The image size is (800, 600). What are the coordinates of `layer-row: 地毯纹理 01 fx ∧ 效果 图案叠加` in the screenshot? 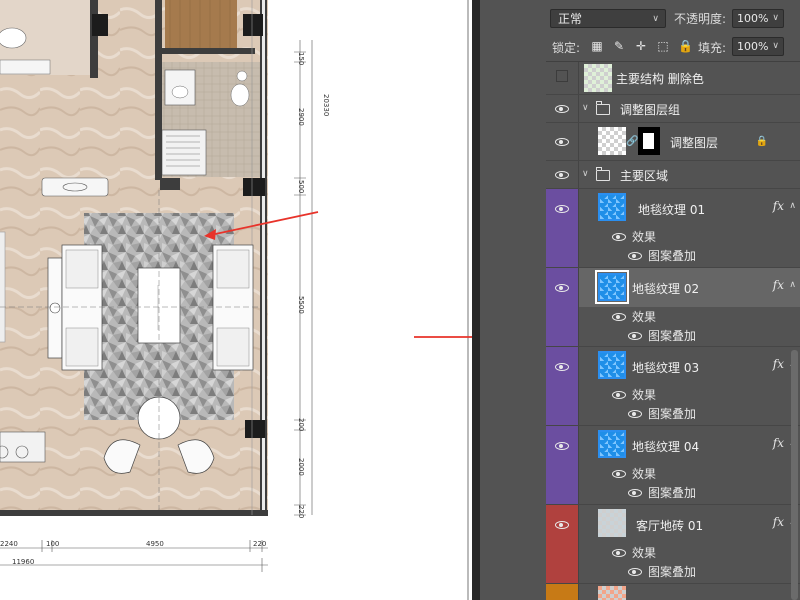 It's located at (673, 228).